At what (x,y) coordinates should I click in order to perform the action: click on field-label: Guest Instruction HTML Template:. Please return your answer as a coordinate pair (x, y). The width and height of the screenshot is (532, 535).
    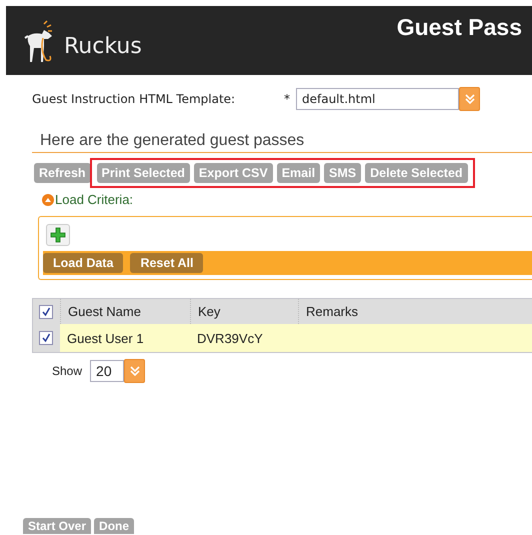
    Looking at the image, I should click on (134, 99).